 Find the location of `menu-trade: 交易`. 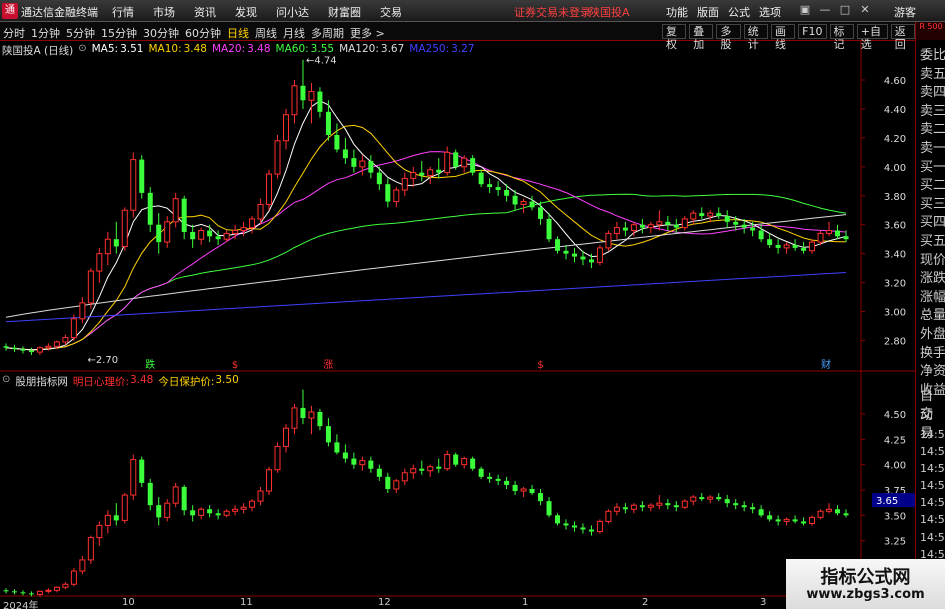

menu-trade: 交易 is located at coordinates (391, 12).